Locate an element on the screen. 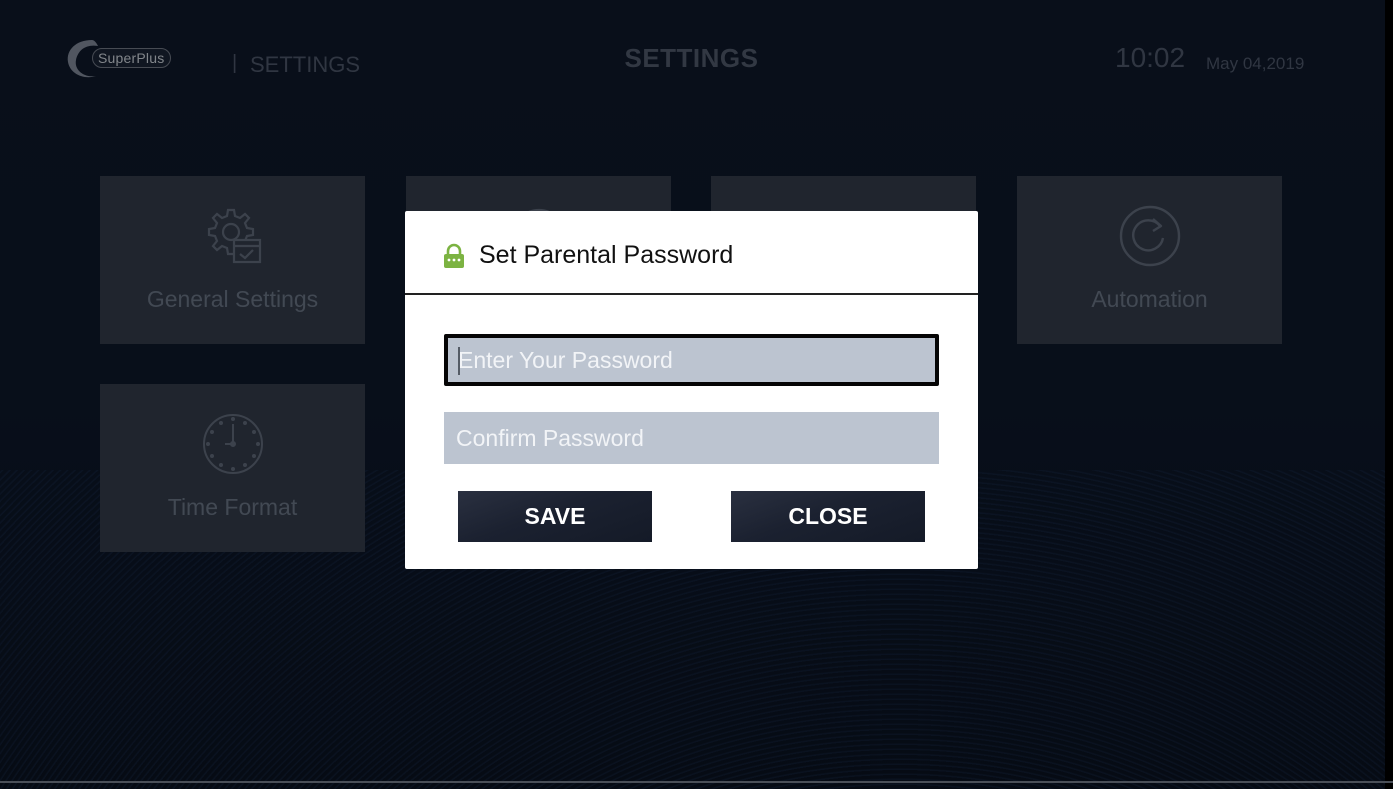  bottom-divider is located at coordinates (696, 782).